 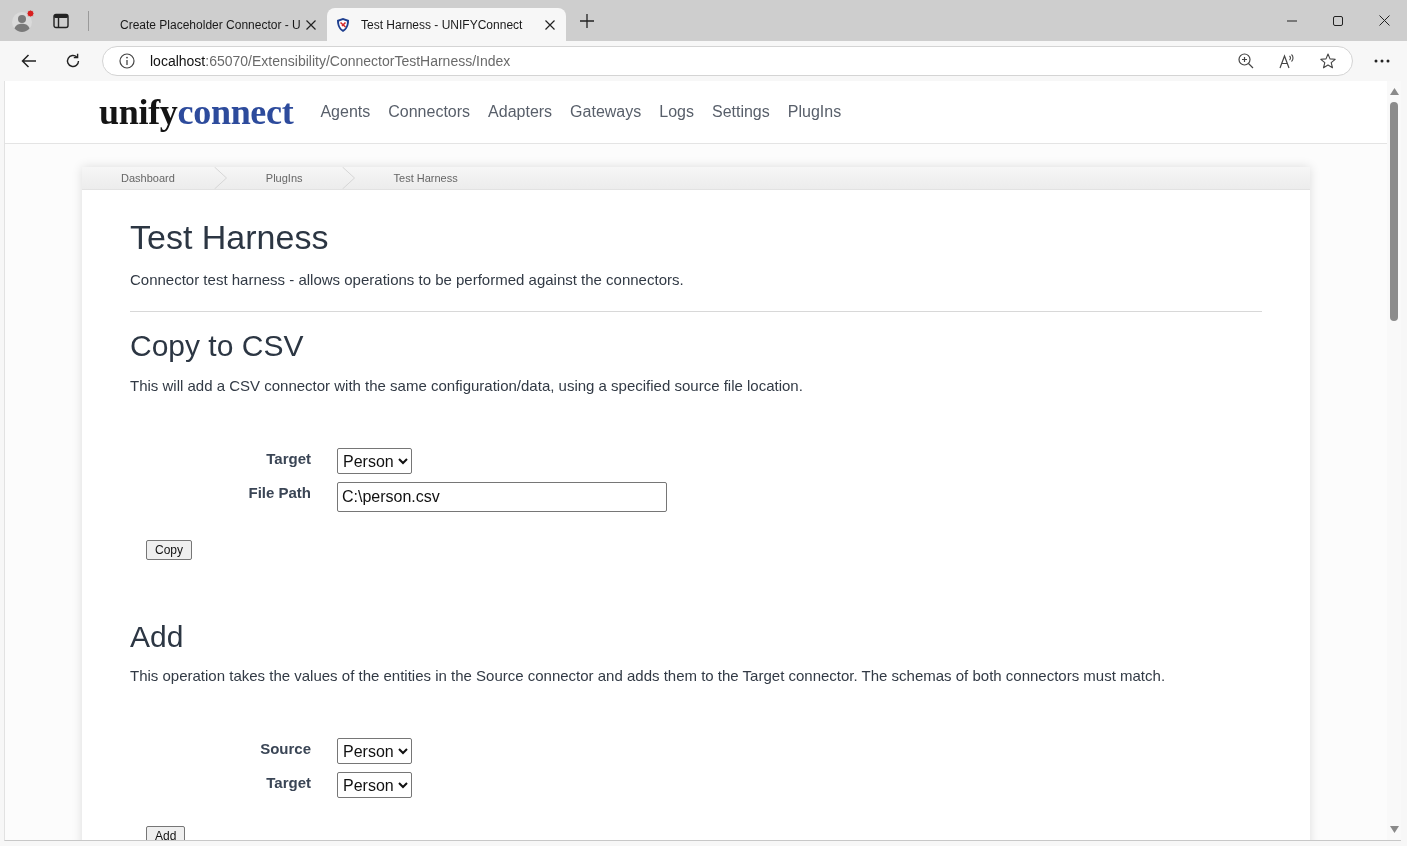 I want to click on nav-link: Adapters, so click(x=520, y=112).